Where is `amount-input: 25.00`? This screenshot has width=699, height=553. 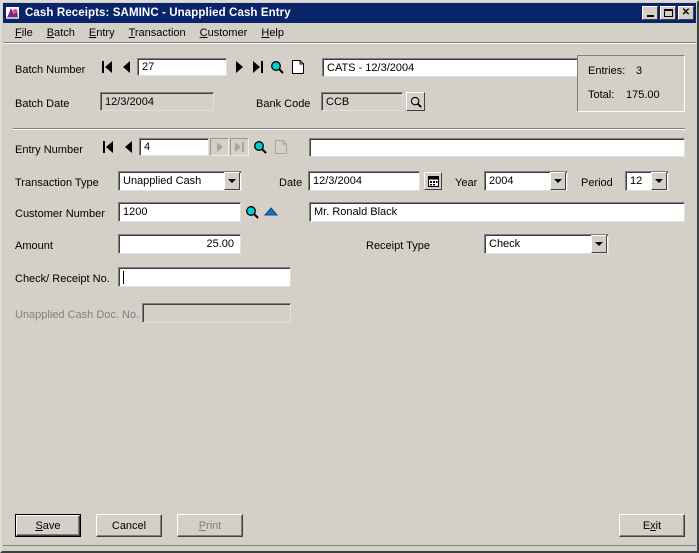 amount-input: 25.00 is located at coordinates (179, 244).